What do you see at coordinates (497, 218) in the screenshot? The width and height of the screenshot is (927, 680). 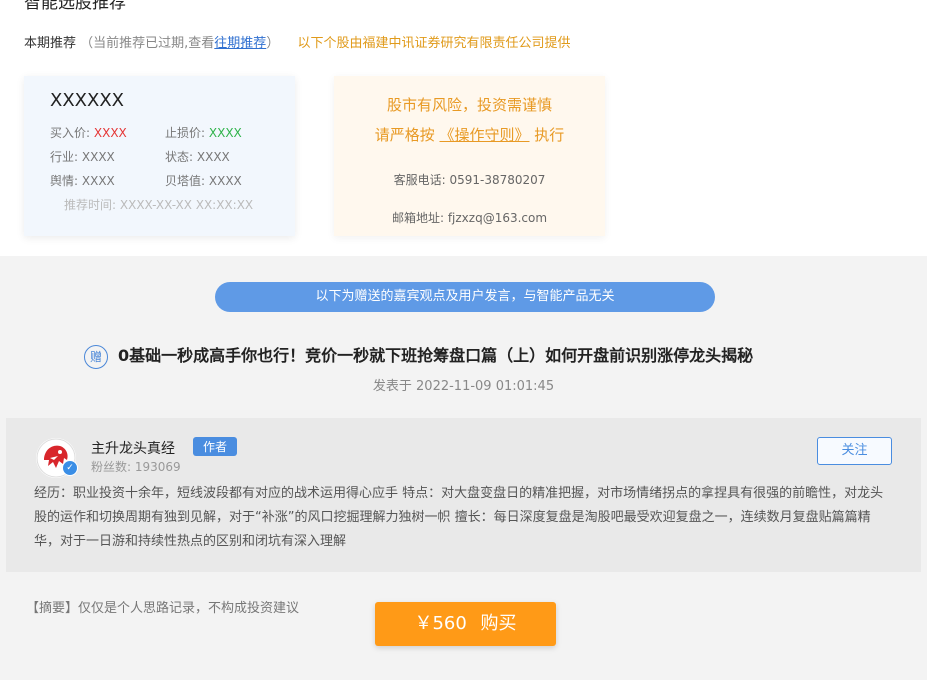 I see `email-value: fjzxzq@163.com` at bounding box center [497, 218].